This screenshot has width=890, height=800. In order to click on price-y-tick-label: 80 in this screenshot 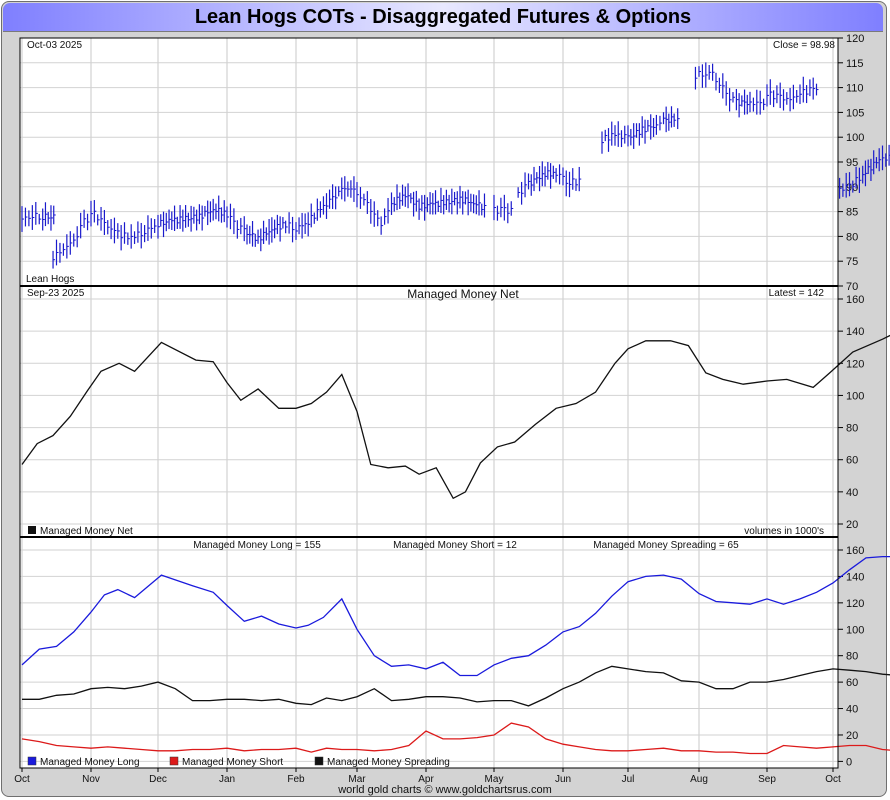, I will do `click(852, 237)`.